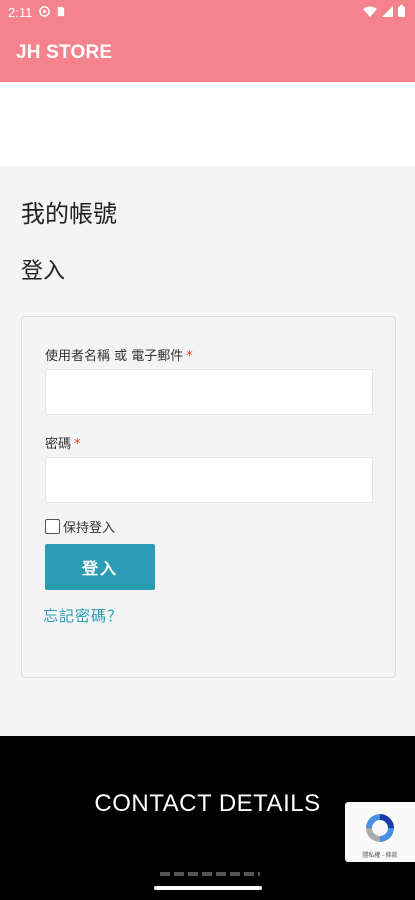 The height and width of the screenshot is (900, 415). Describe the element at coordinates (114, 356) in the screenshot. I see `username-label-text: 使用者名稱 或 電子郵件` at that location.